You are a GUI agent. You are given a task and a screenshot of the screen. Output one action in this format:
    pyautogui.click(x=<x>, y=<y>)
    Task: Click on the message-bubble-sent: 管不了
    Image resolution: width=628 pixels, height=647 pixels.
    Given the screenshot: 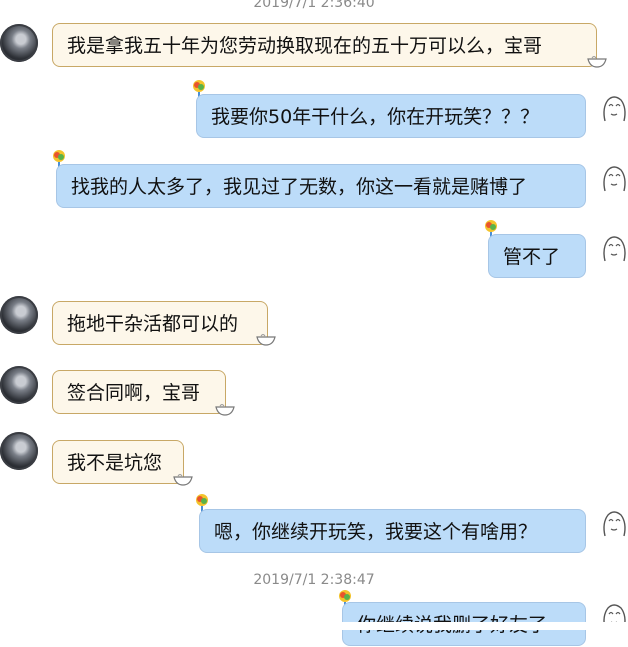 What is the action you would take?
    pyautogui.click(x=537, y=256)
    